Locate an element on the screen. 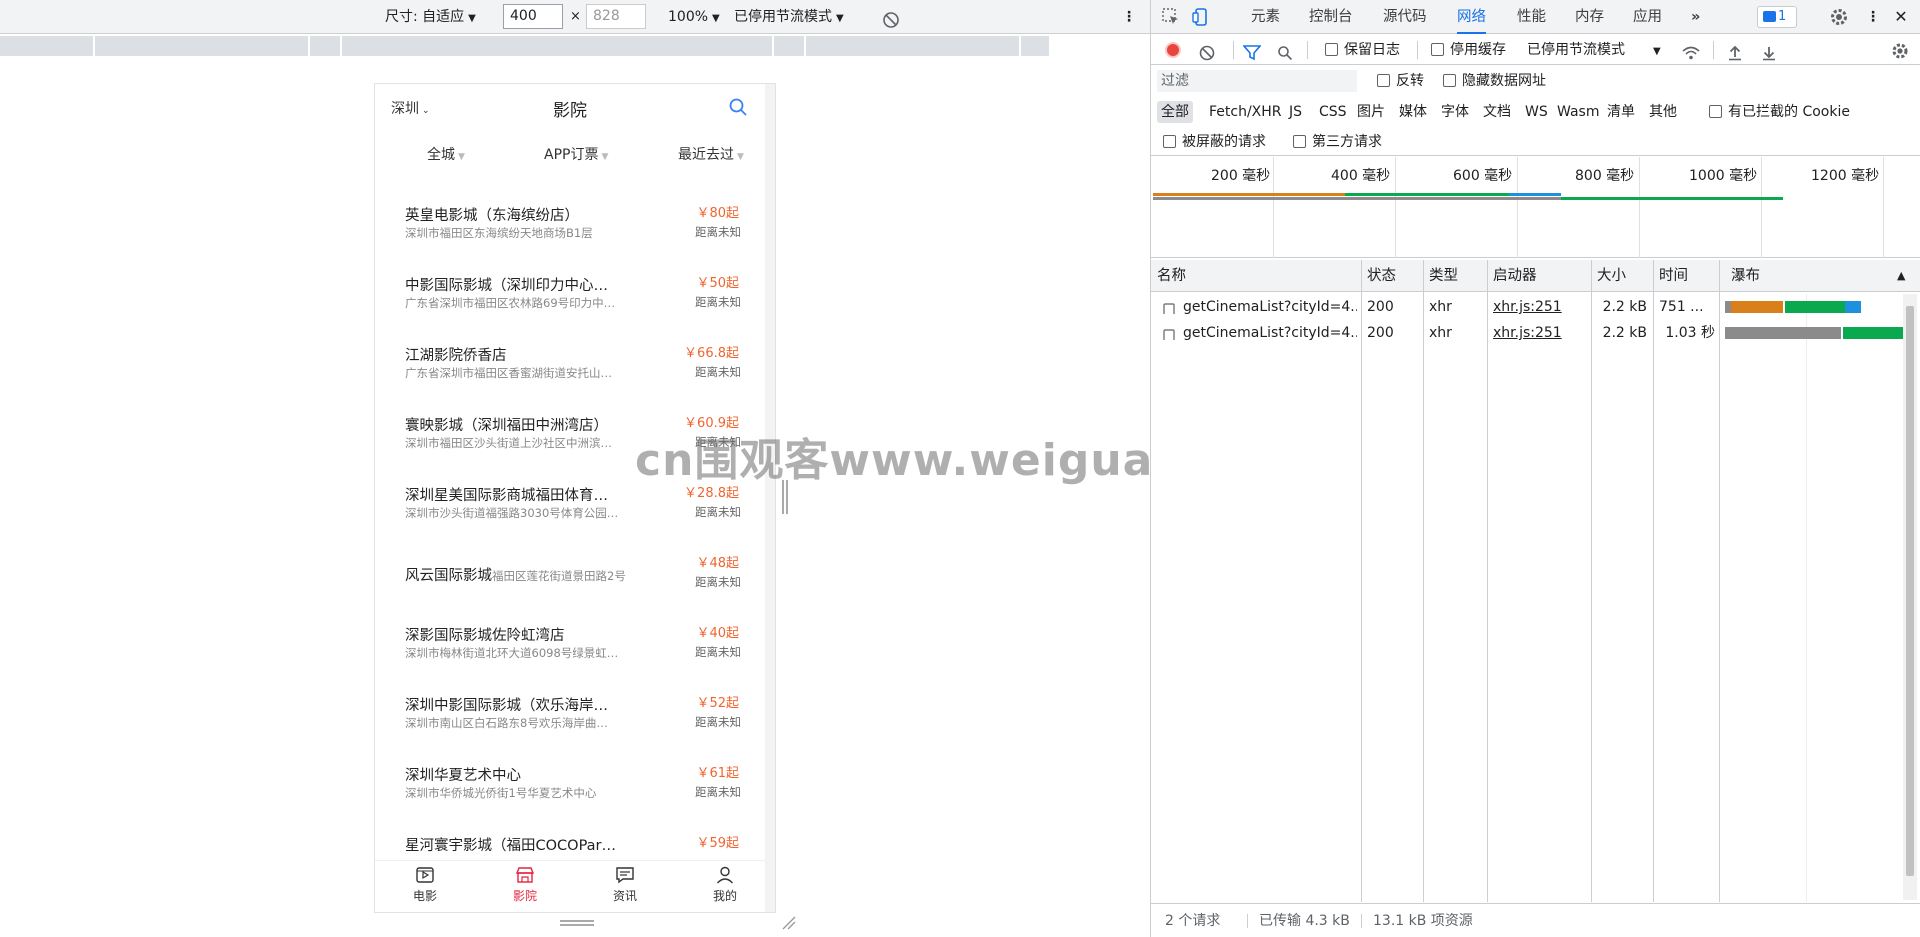 The height and width of the screenshot is (937, 1920). column-status: 状态 is located at coordinates (1378, 276).